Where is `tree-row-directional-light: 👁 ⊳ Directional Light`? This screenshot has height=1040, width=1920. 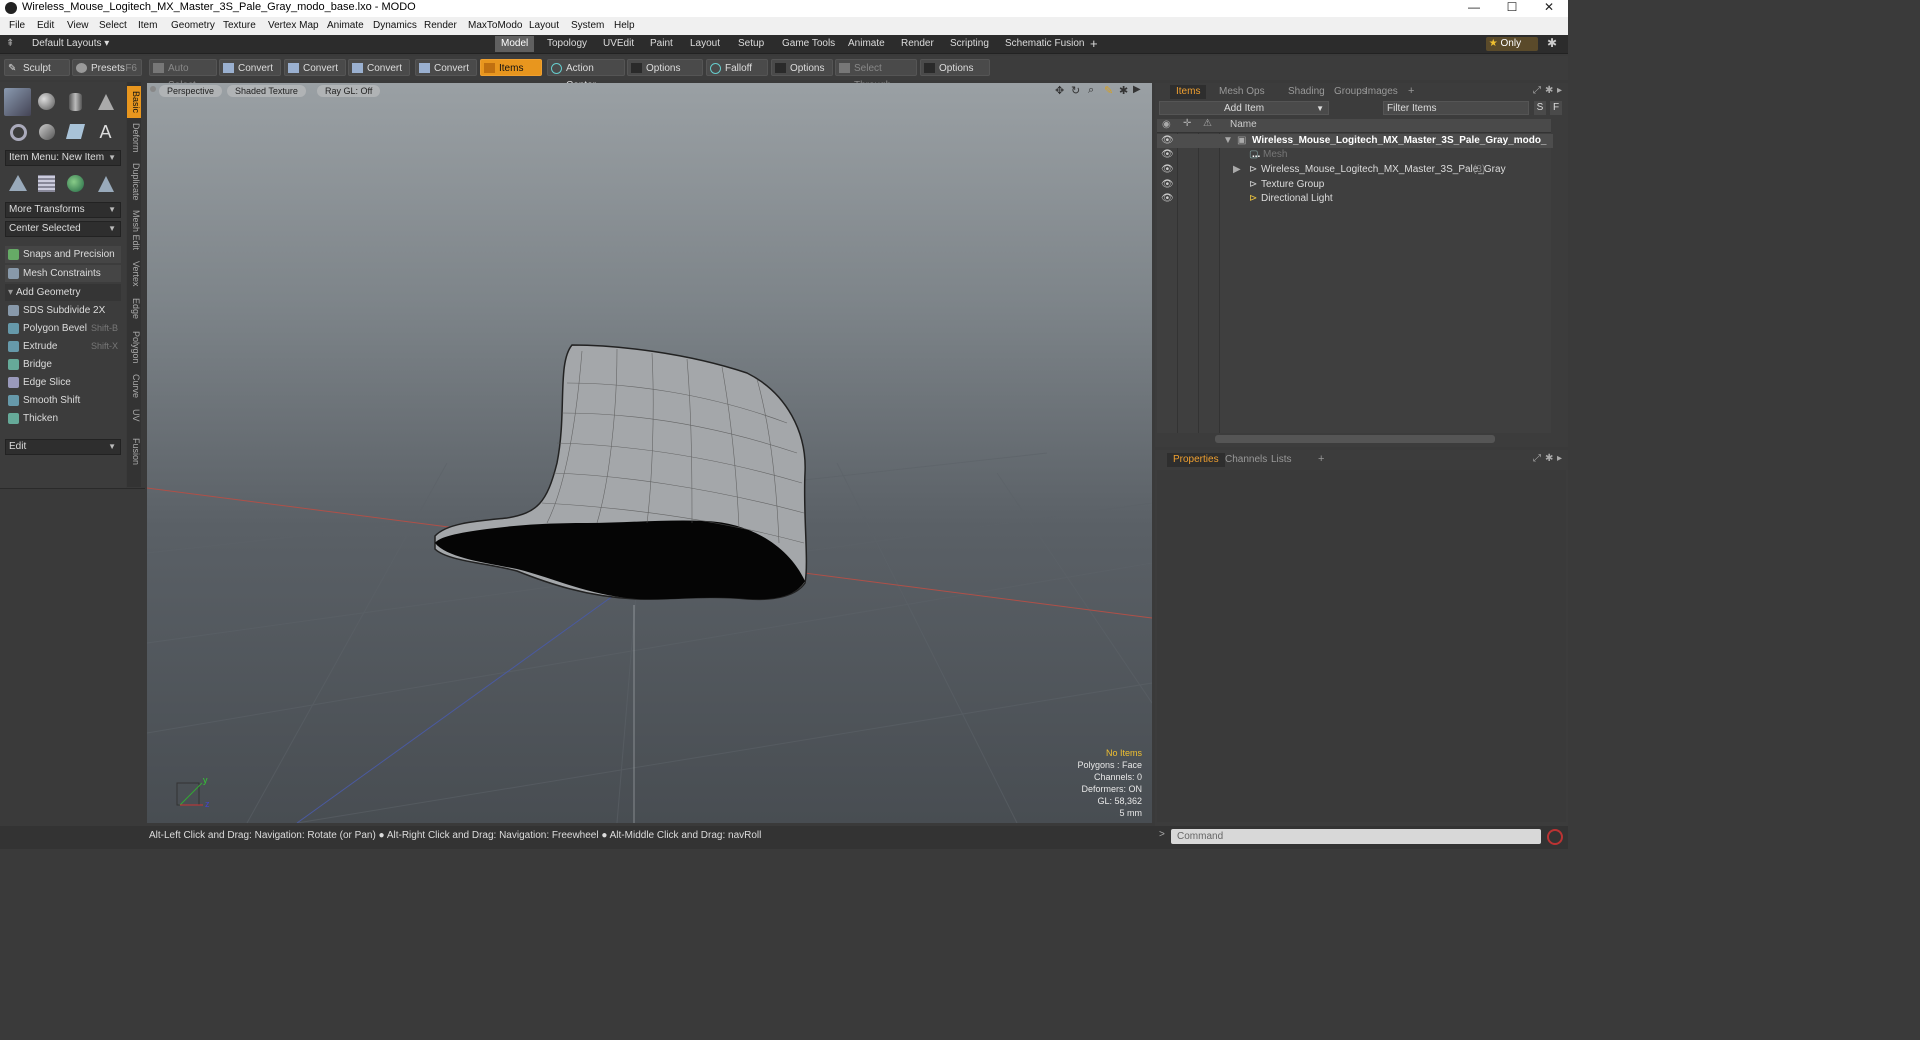
tree-row-directional-light: 👁 ⊳ Directional Light is located at coordinates (1355, 199).